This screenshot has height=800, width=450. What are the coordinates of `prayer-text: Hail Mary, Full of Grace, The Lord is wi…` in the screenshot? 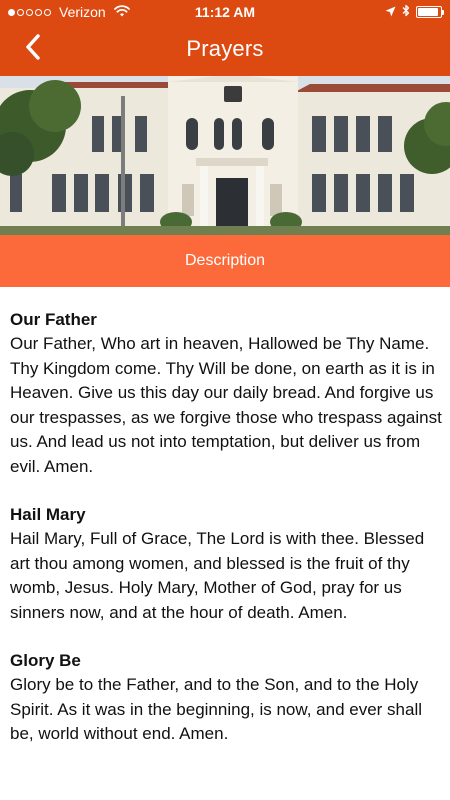 It's located at (217, 575).